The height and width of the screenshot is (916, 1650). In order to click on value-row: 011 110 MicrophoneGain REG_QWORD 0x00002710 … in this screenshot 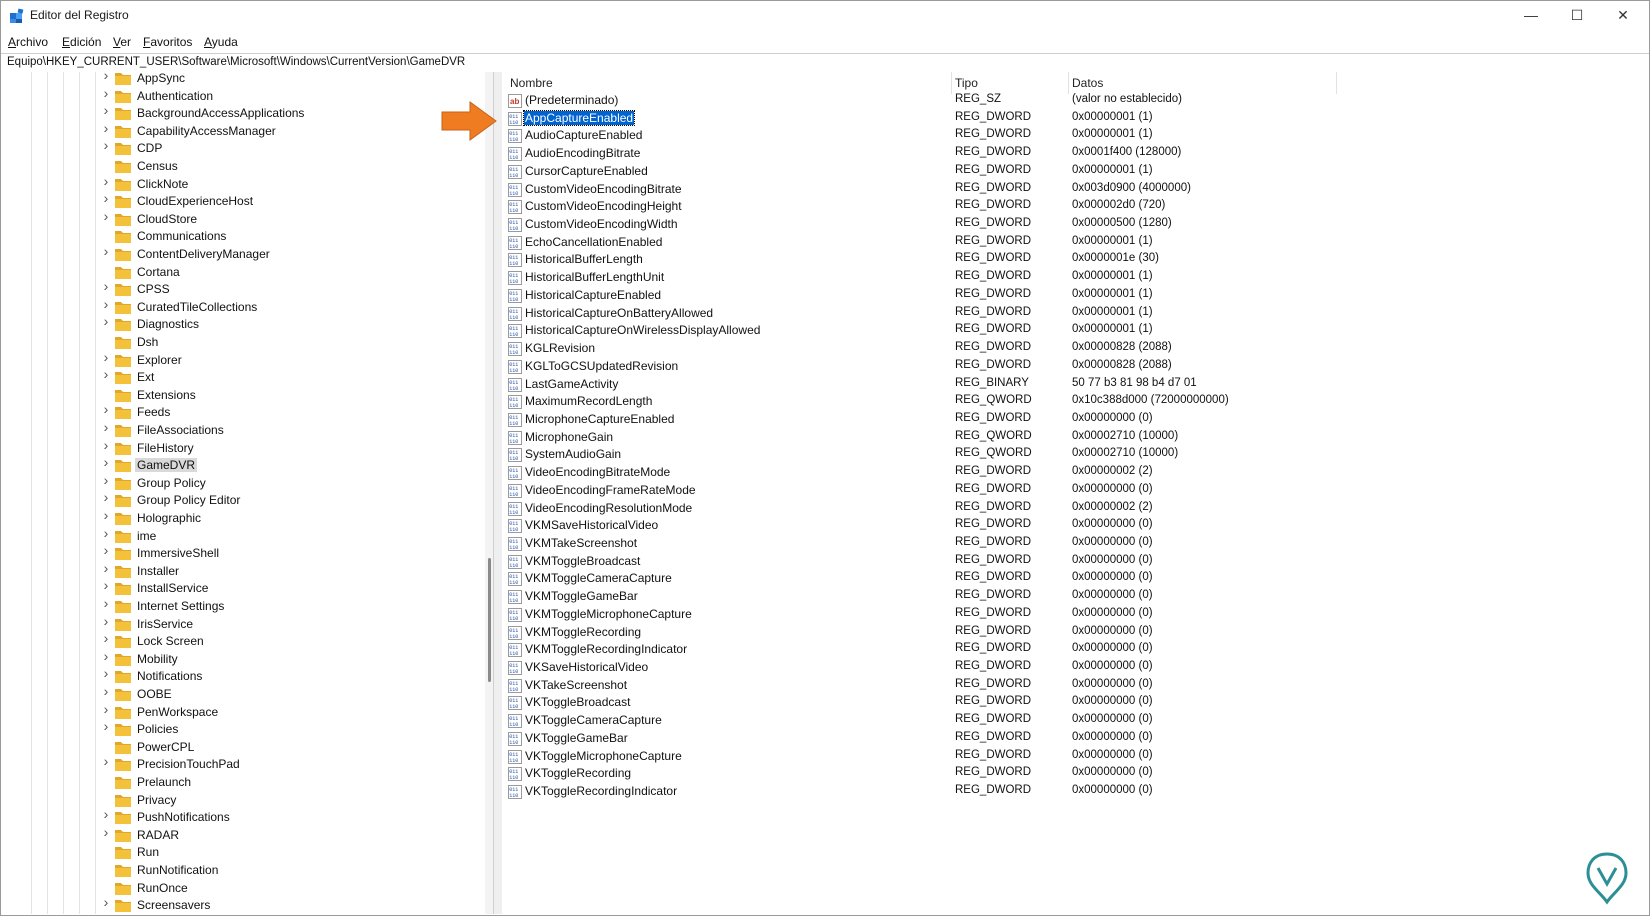, I will do `click(1072, 438)`.